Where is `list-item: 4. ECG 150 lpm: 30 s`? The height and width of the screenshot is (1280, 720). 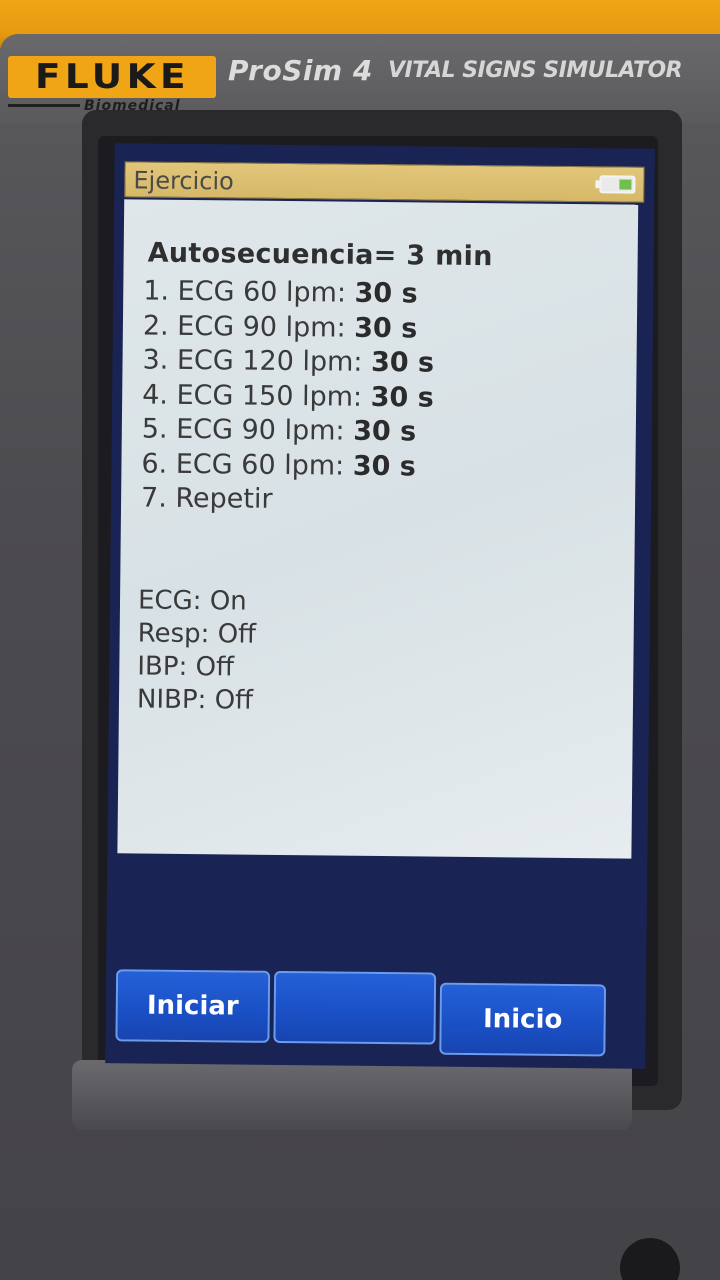
list-item: 4. ECG 150 lpm: 30 s is located at coordinates (288, 396).